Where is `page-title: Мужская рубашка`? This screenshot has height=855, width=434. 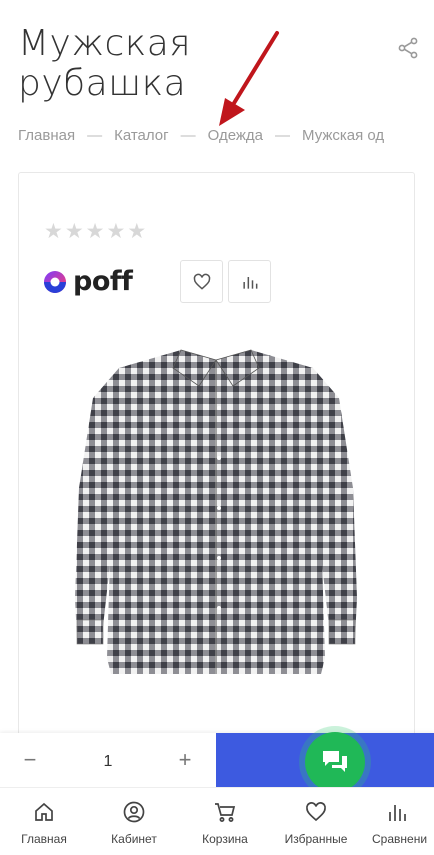
page-title: Мужская рубашка is located at coordinates (105, 63).